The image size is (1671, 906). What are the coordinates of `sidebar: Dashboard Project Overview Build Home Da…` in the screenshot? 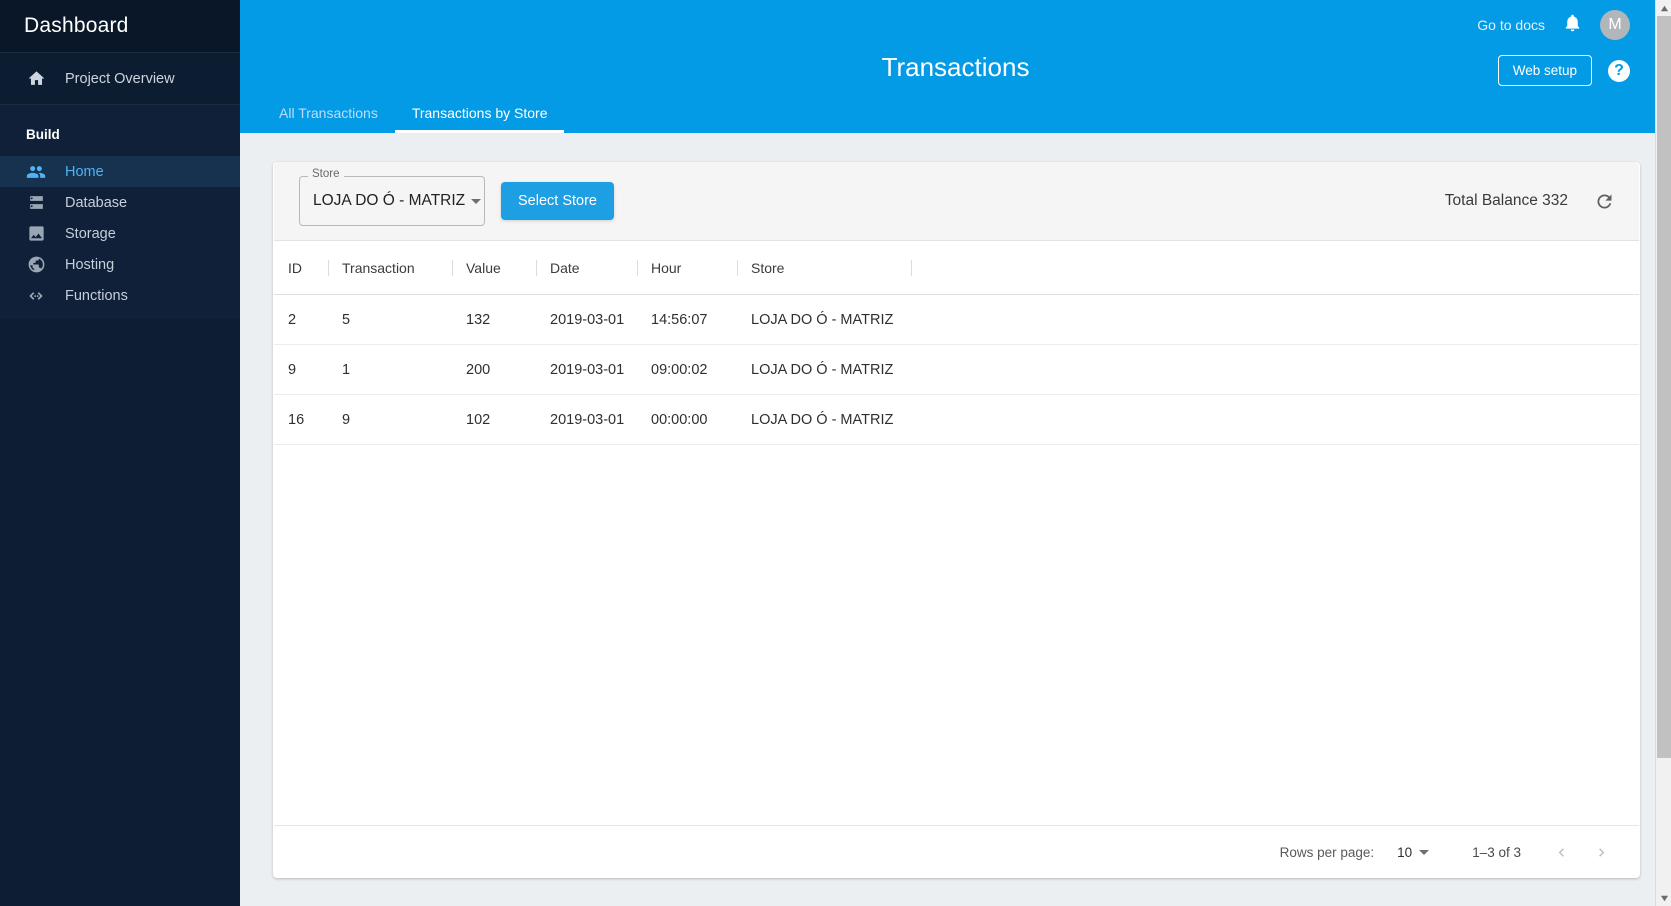 It's located at (120, 453).